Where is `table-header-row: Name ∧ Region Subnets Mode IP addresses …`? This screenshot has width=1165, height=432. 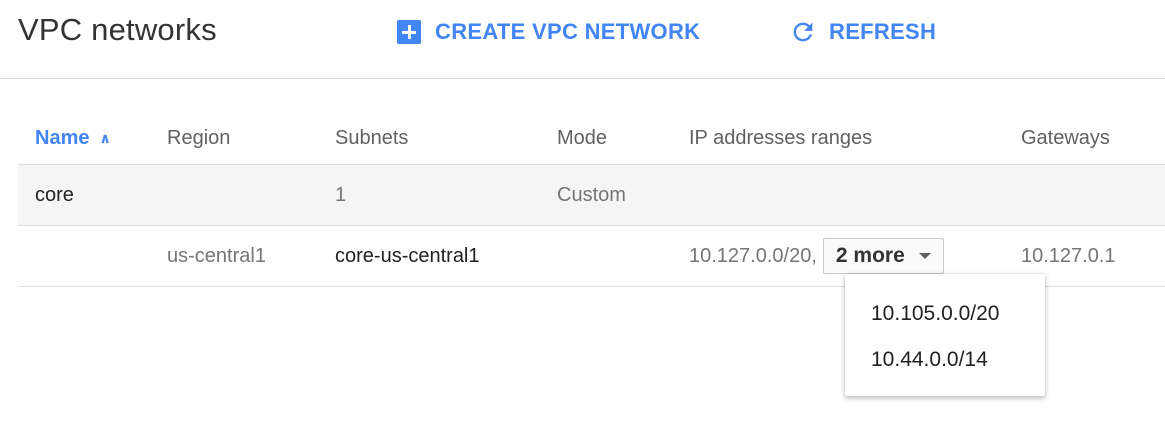 table-header-row: Name ∧ Region Subnets Mode IP addresses … is located at coordinates (591, 138).